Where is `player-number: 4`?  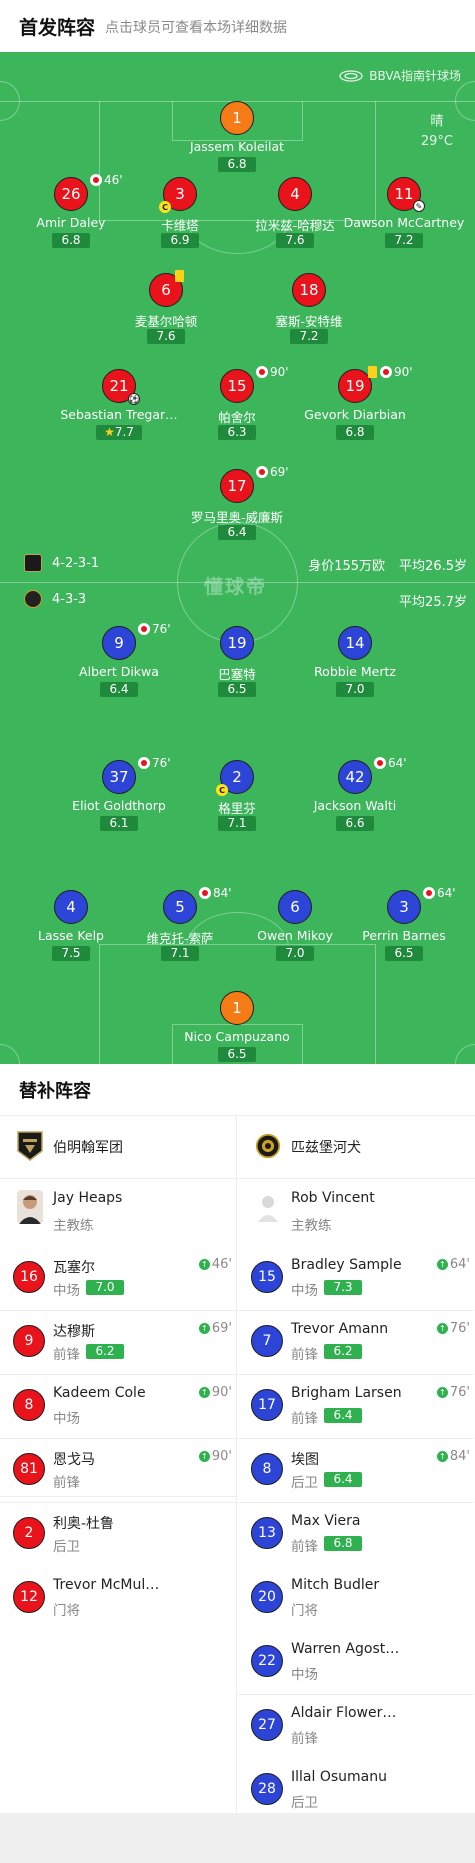
player-number: 4 is located at coordinates (295, 194).